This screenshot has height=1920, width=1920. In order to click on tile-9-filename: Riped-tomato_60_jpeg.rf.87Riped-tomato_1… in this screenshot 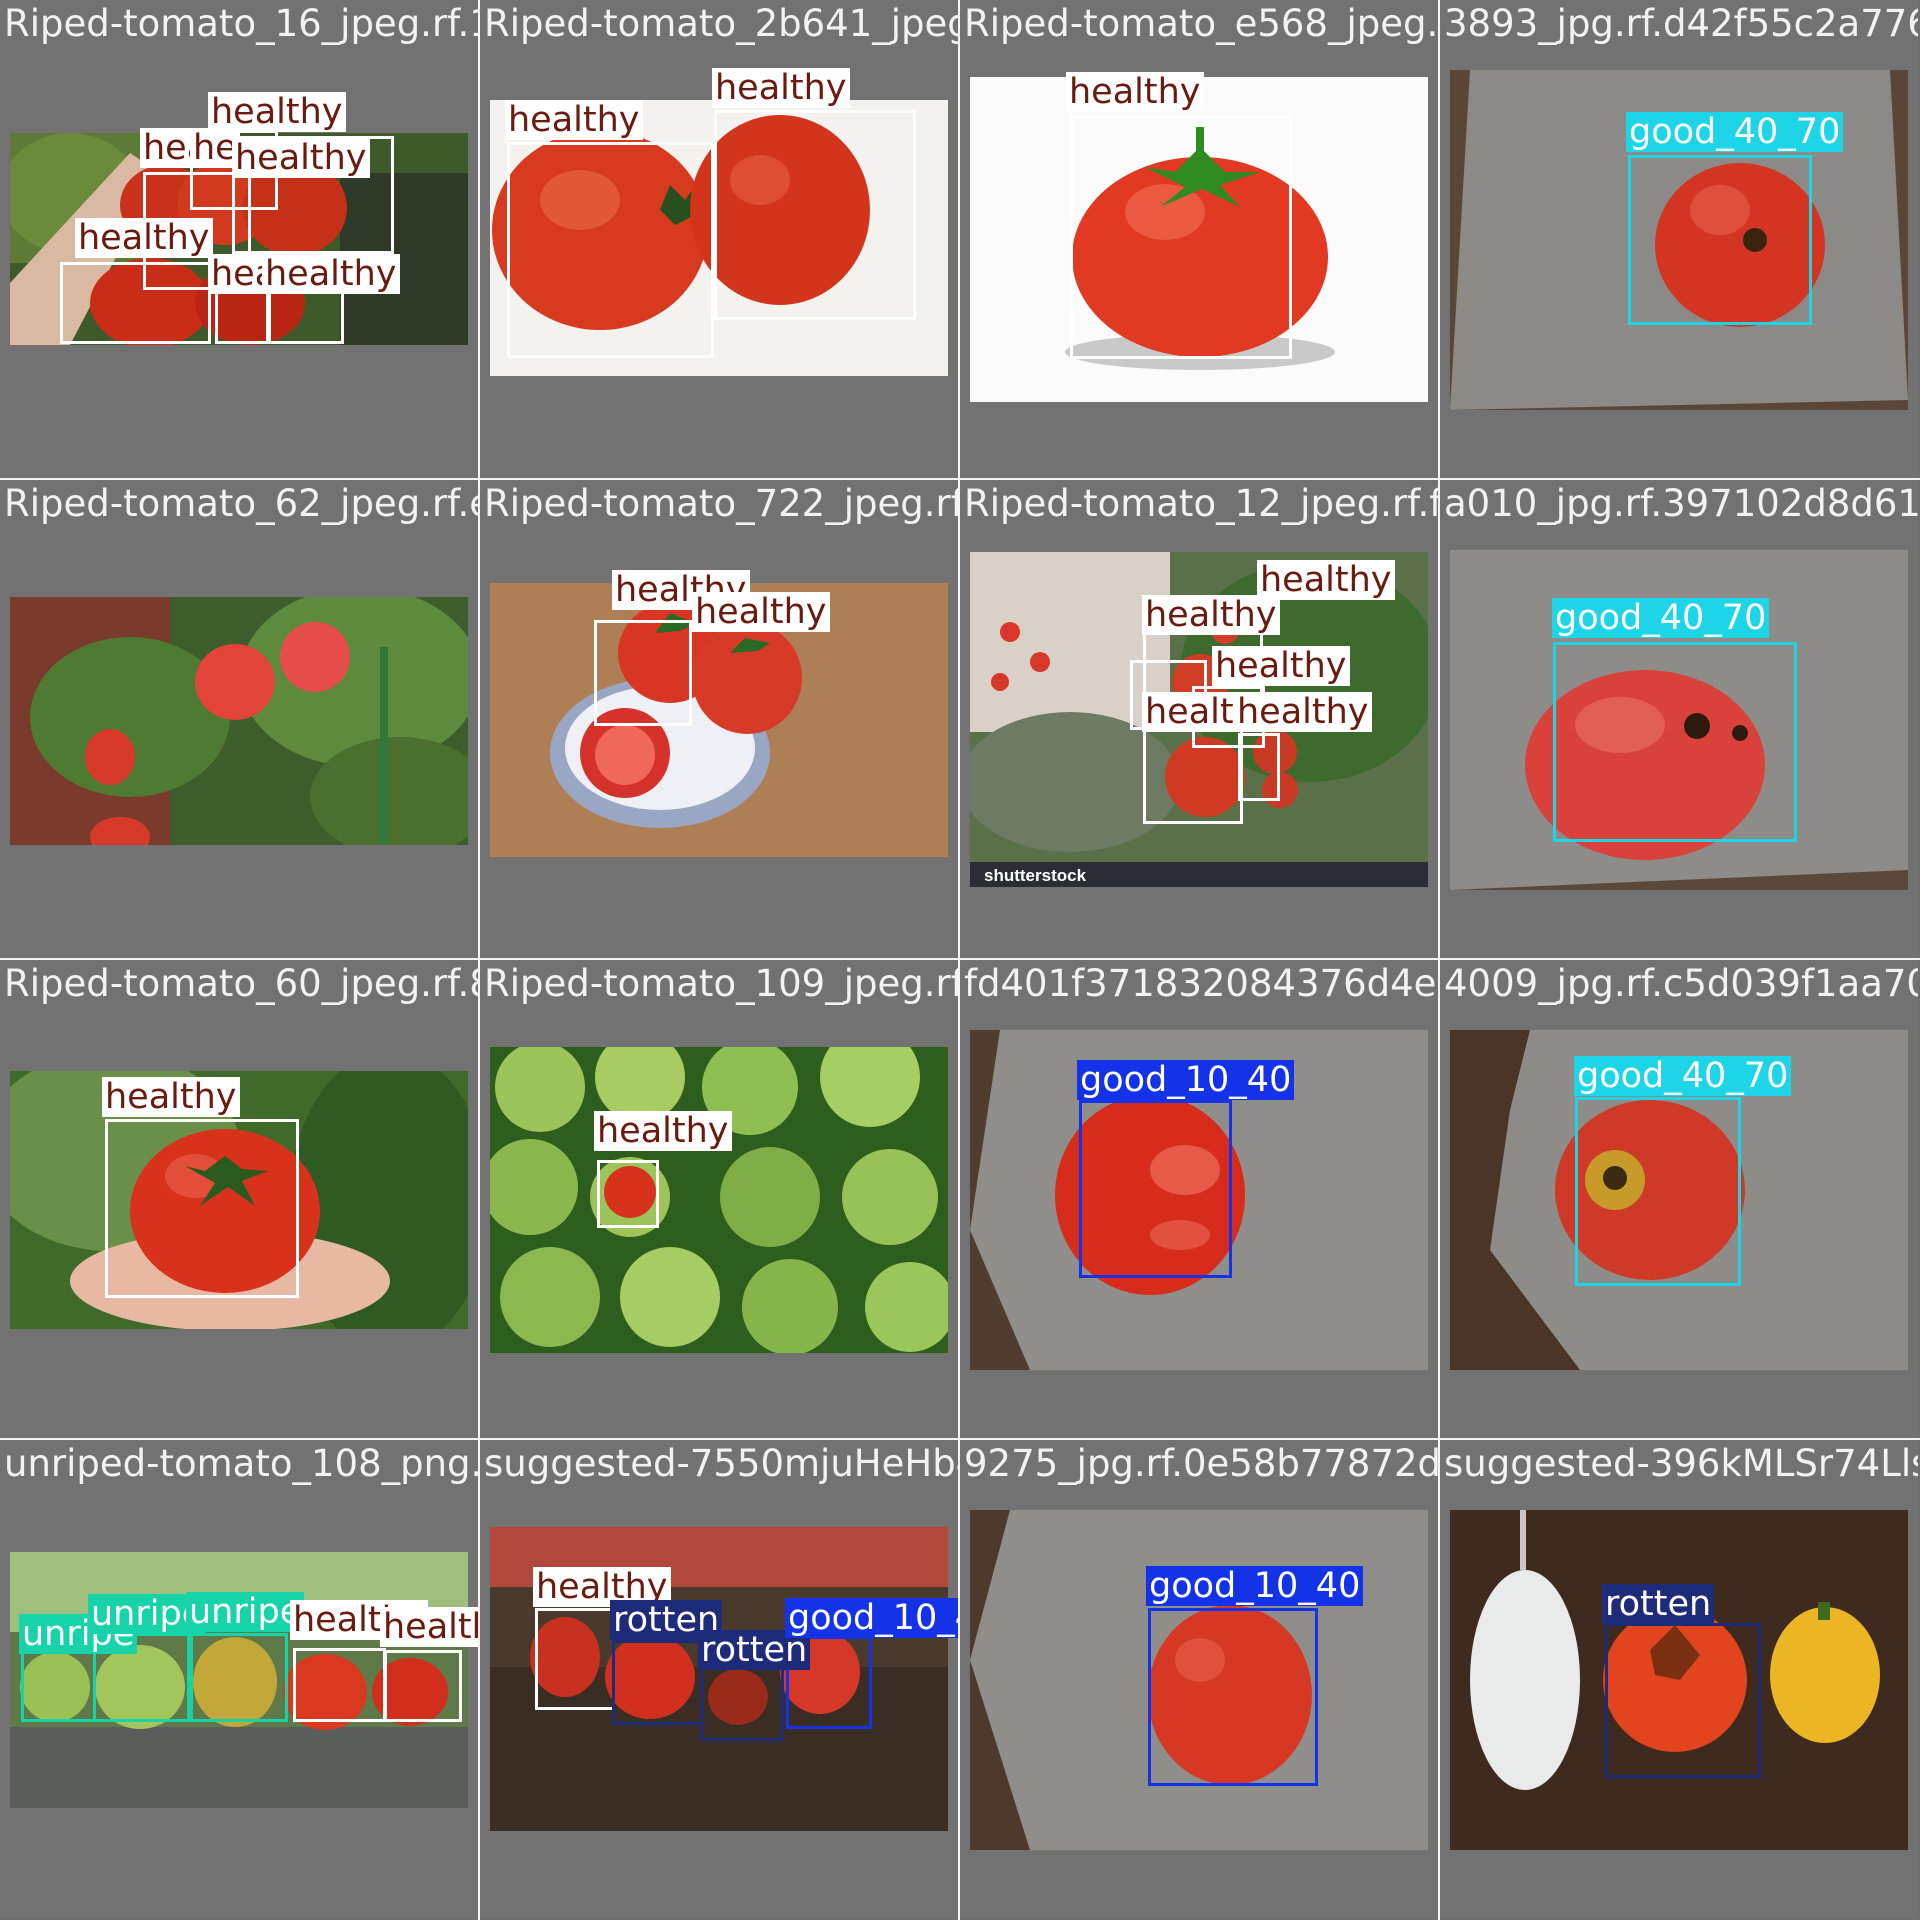, I will do `click(241, 983)`.